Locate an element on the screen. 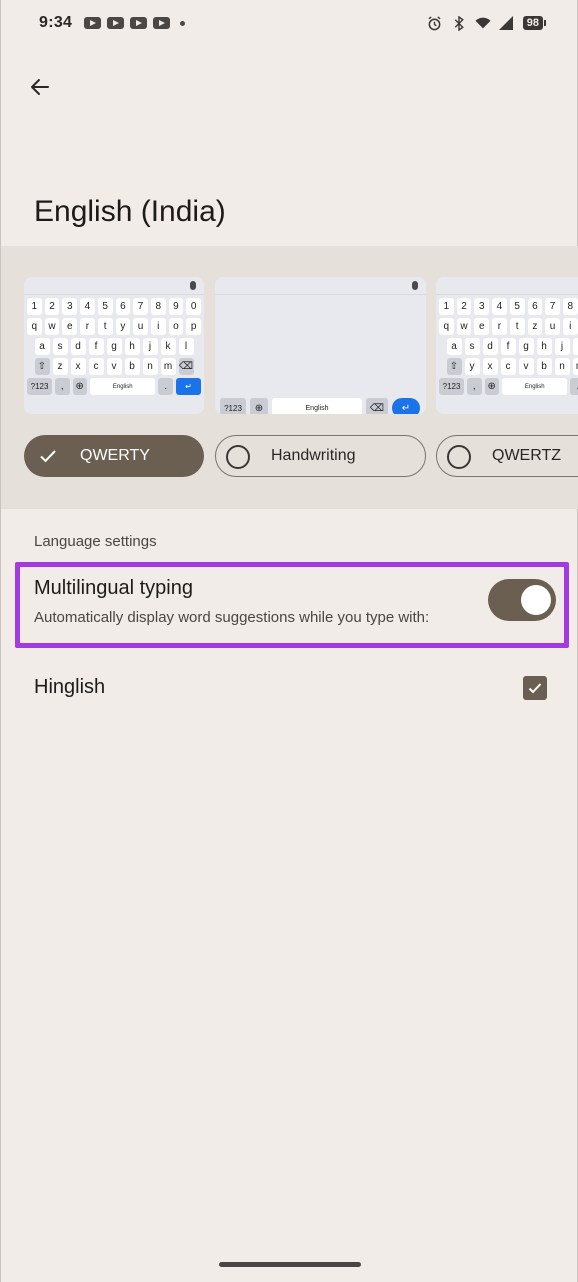 This screenshot has height=1282, width=578. layout-chip-qwertz: QWERTZ is located at coordinates (507, 456).